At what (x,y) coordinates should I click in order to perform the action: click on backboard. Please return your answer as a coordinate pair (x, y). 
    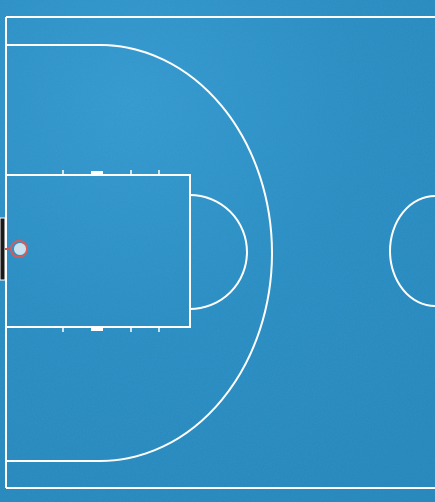
    Looking at the image, I should click on (3, 249).